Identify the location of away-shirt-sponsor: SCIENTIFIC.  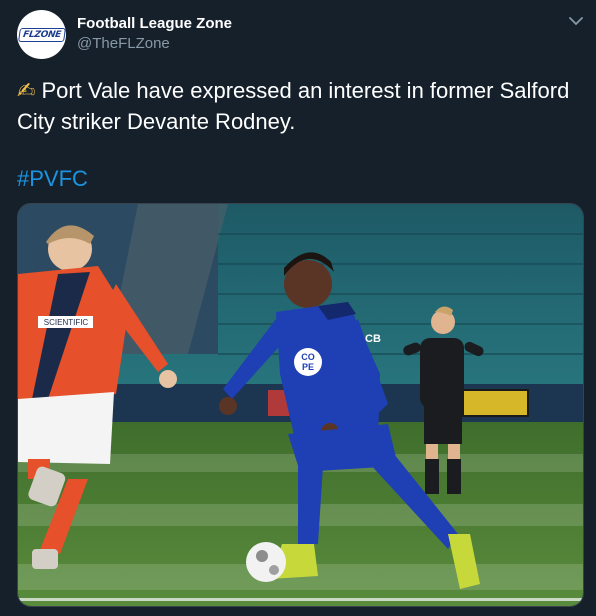
(66, 322).